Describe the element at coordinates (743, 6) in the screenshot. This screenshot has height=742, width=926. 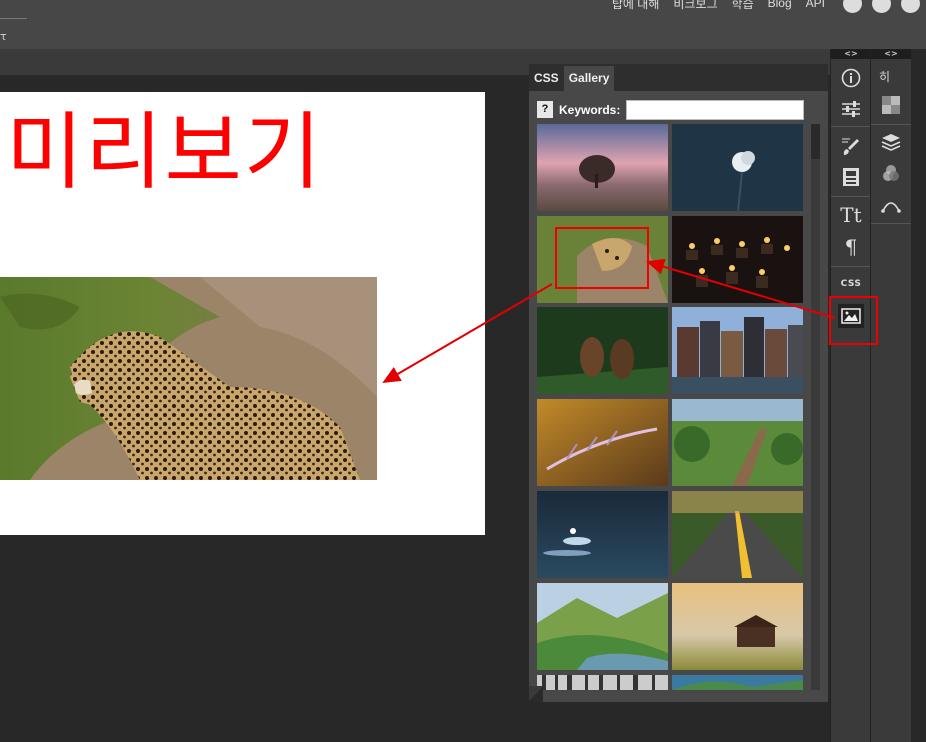
I see `nav-learn: 학습` at that location.